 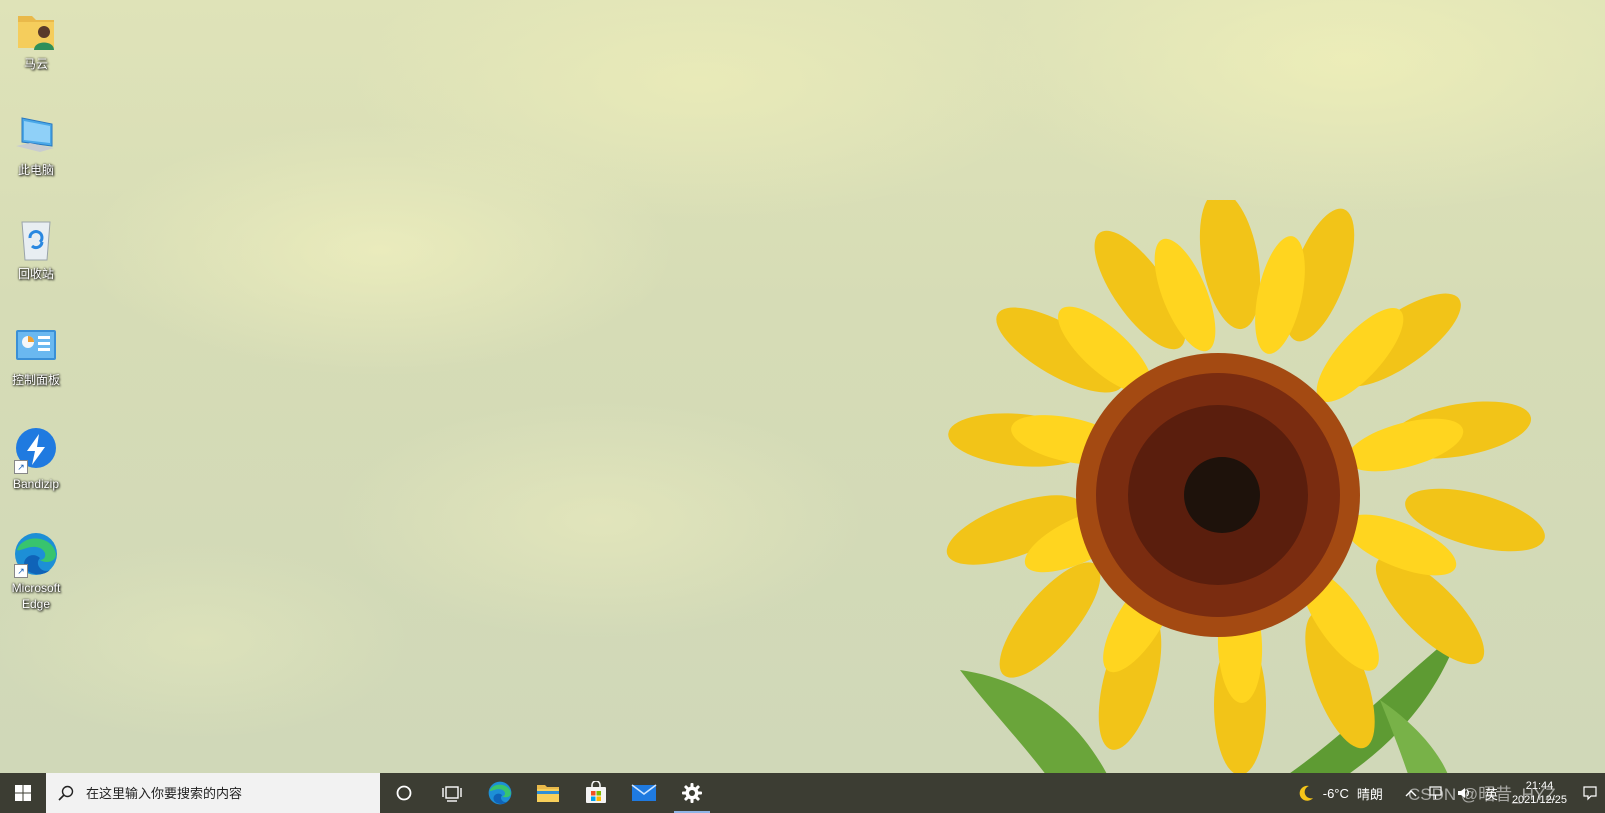 I want to click on cortana-button, so click(x=404, y=793).